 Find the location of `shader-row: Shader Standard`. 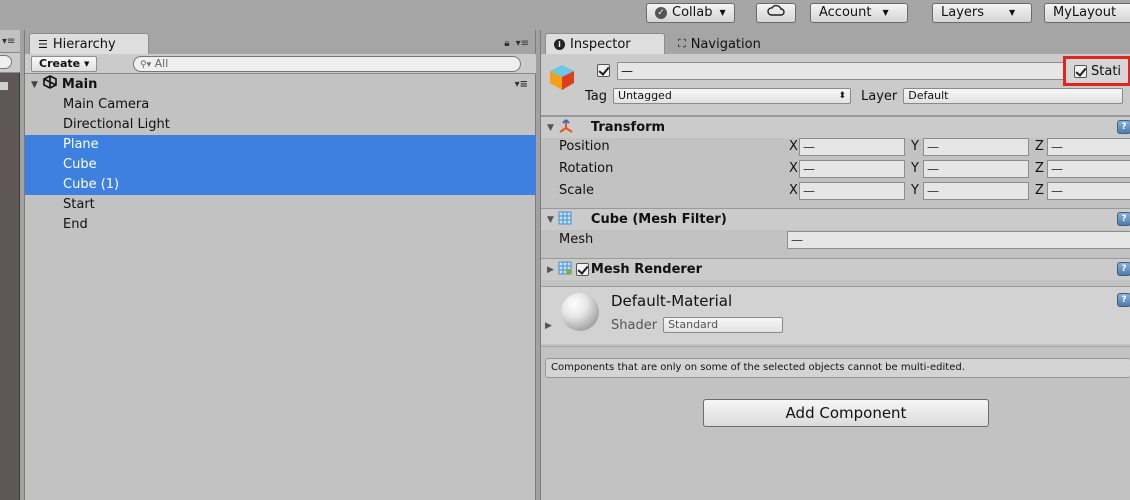

shader-row: Shader Standard is located at coordinates (697, 325).